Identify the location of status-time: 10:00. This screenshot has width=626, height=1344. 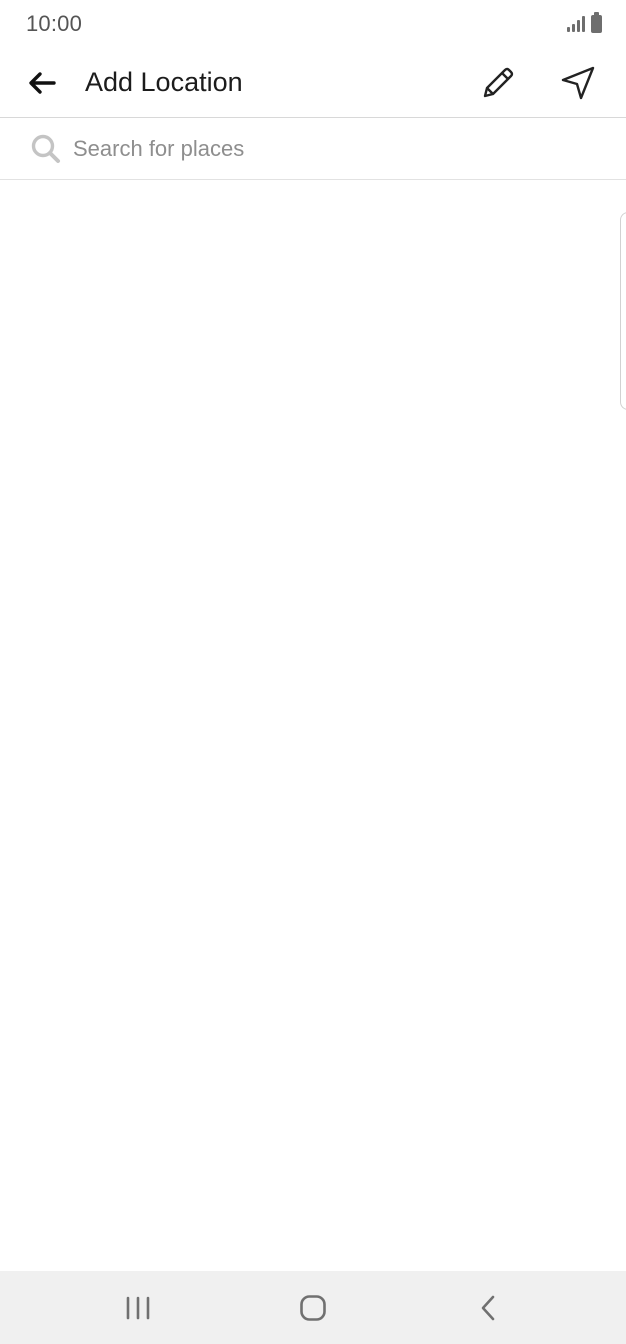
(54, 23).